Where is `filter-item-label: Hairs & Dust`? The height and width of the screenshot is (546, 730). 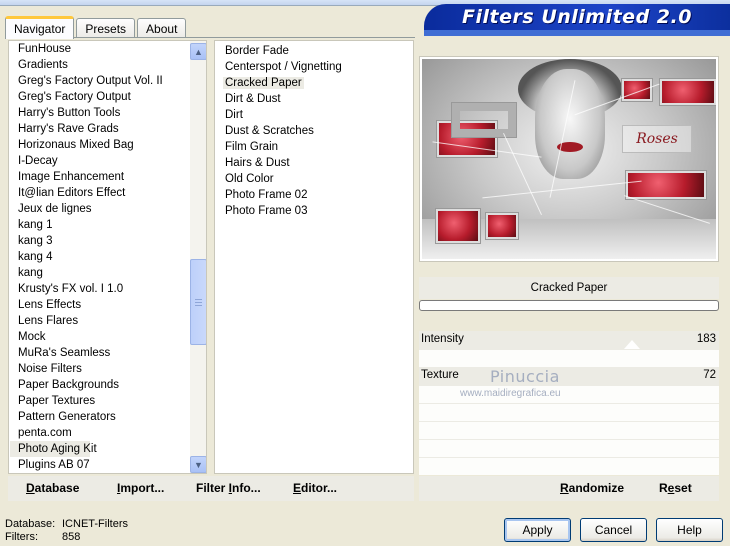 filter-item-label: Hairs & Dust is located at coordinates (257, 163).